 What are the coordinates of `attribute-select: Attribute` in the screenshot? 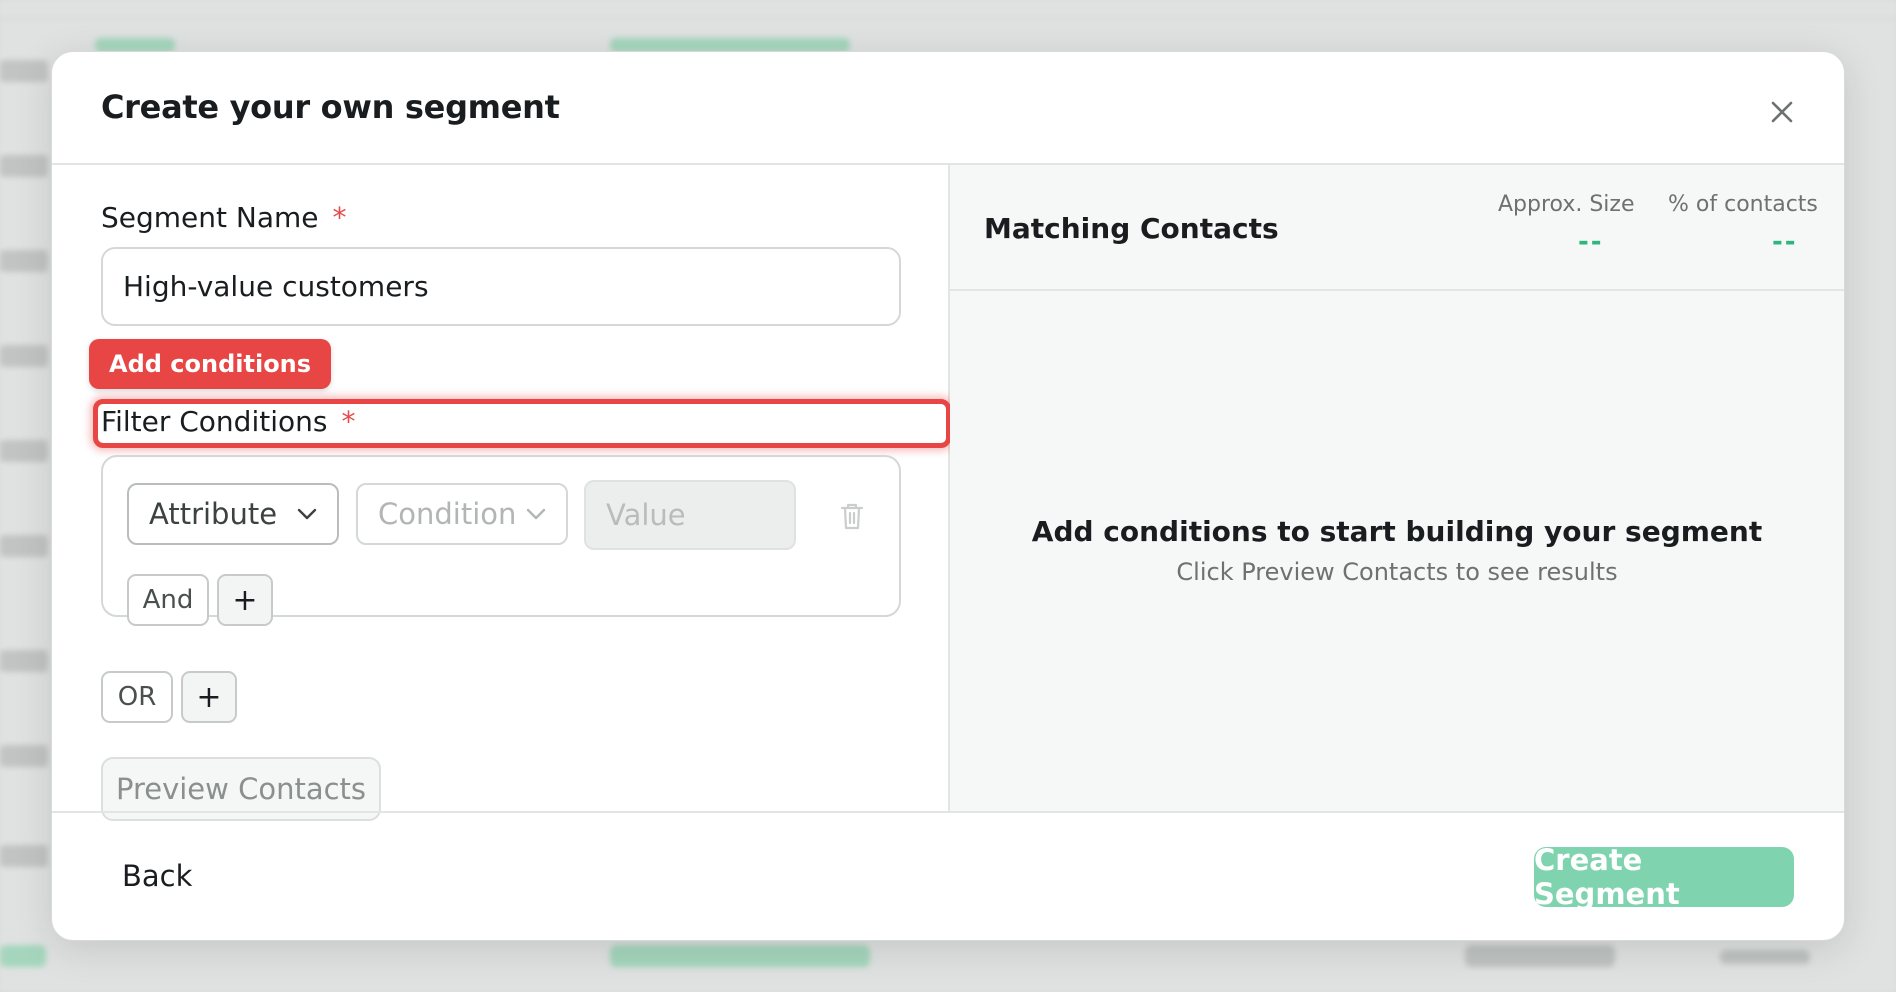 It's located at (233, 514).